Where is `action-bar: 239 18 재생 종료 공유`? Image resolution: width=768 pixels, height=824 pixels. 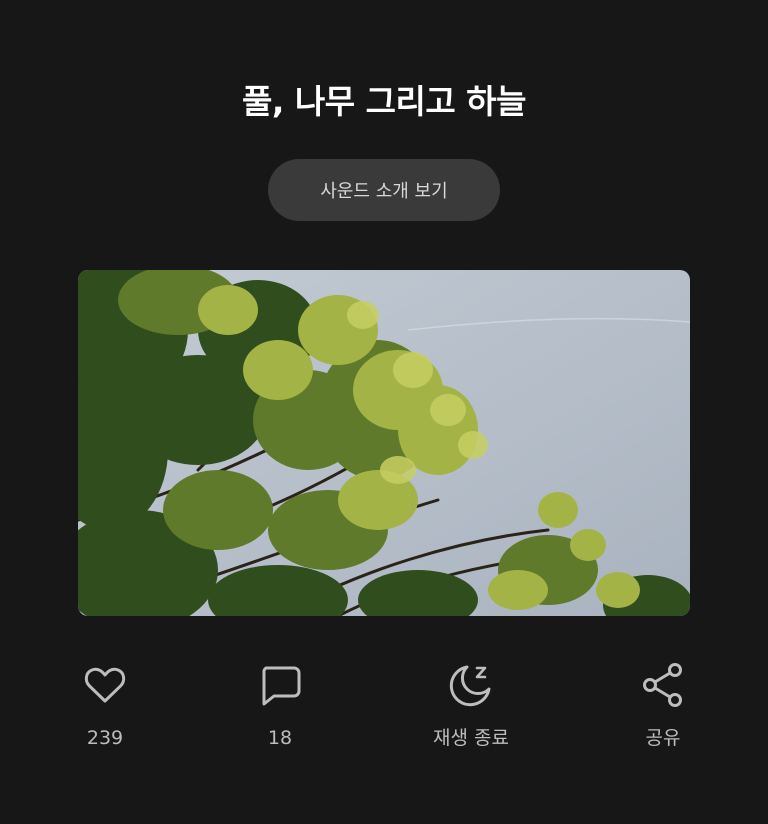 action-bar: 239 18 재생 종료 공유 is located at coordinates (384, 710).